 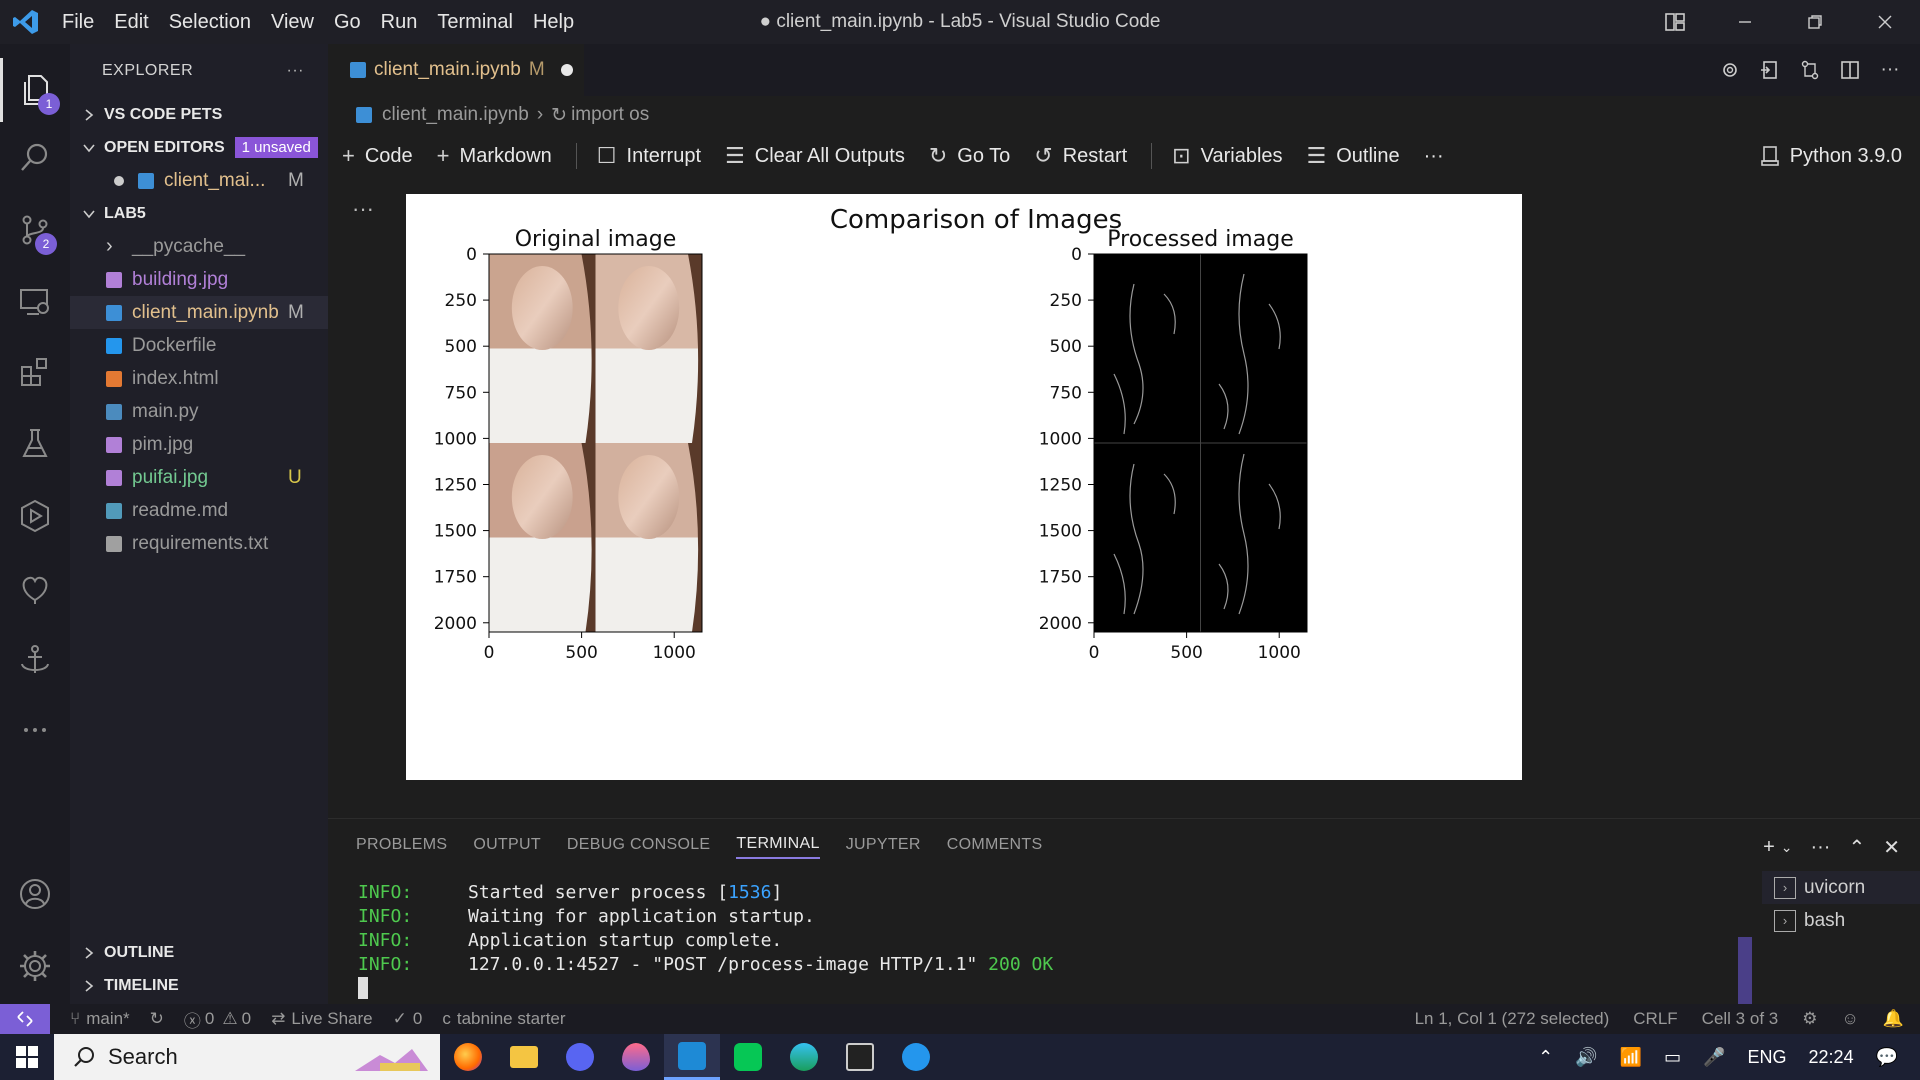 What do you see at coordinates (916, 1057) in the screenshot?
I see `docker-icon` at bounding box center [916, 1057].